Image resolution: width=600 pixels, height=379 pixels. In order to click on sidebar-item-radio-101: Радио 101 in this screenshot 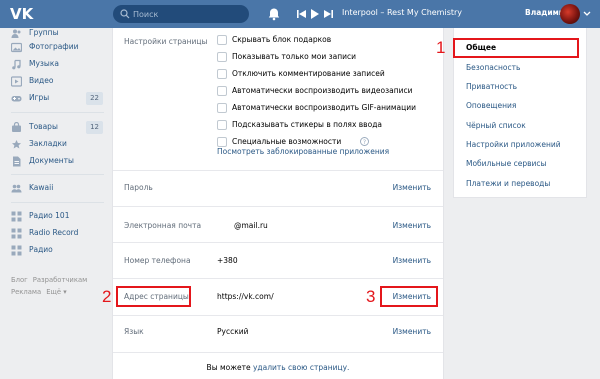, I will do `click(53, 217)`.